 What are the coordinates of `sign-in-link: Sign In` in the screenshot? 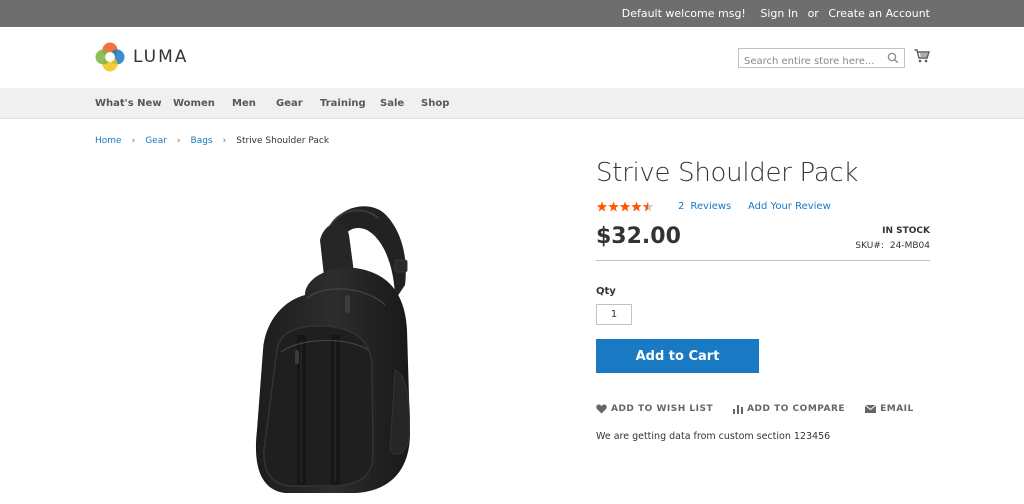 It's located at (779, 13).